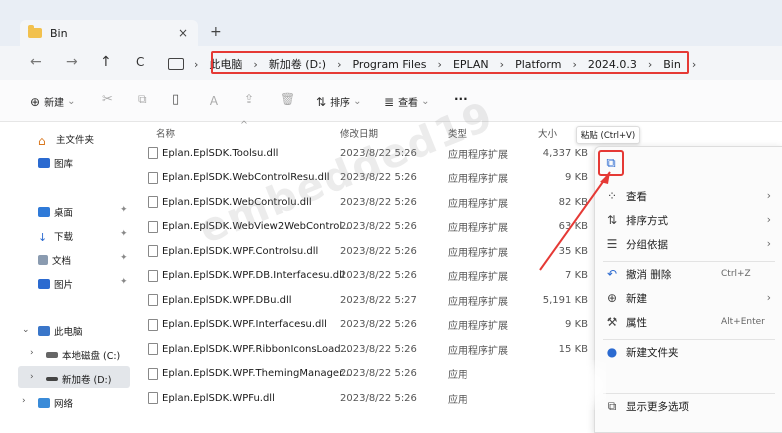 The height and width of the screenshot is (433, 782). Describe the element at coordinates (736, 274) in the screenshot. I see `shortcut-label: Ctrl+Z` at that location.